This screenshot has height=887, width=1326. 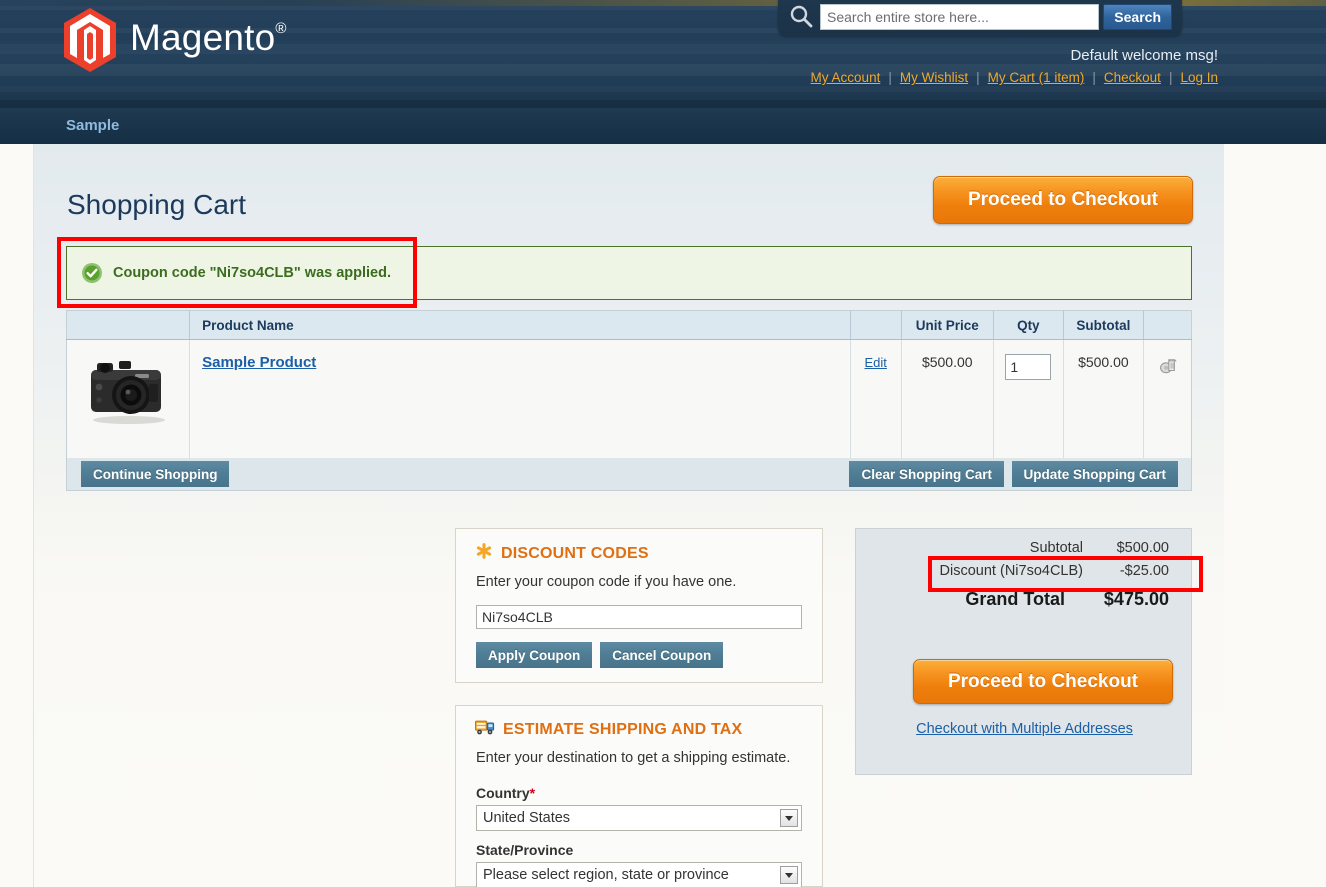 I want to click on camera-thumbnail-icon, so click(x=128, y=395).